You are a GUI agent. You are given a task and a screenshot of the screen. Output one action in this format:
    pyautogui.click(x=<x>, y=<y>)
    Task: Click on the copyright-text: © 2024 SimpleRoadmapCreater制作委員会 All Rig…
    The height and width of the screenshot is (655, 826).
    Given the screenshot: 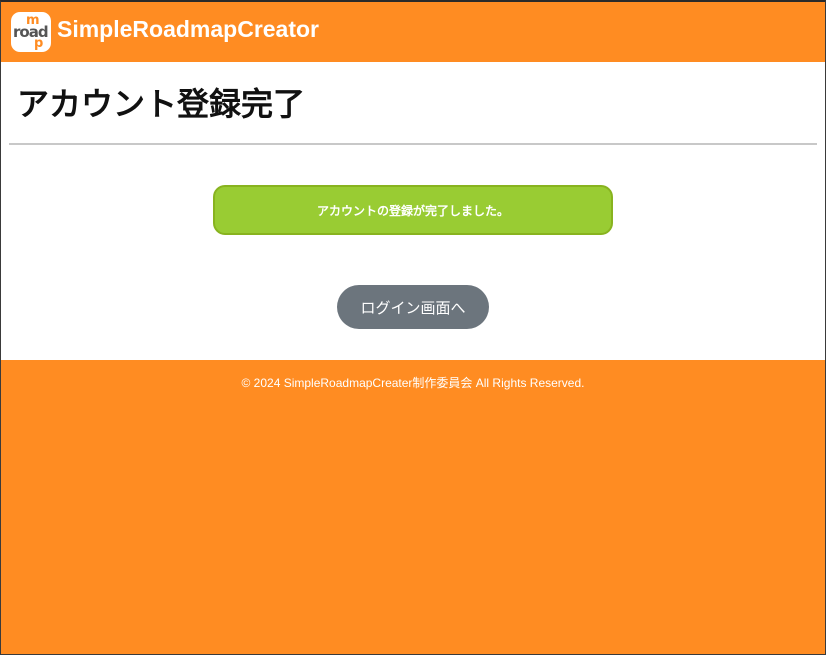 What is the action you would take?
    pyautogui.click(x=413, y=383)
    